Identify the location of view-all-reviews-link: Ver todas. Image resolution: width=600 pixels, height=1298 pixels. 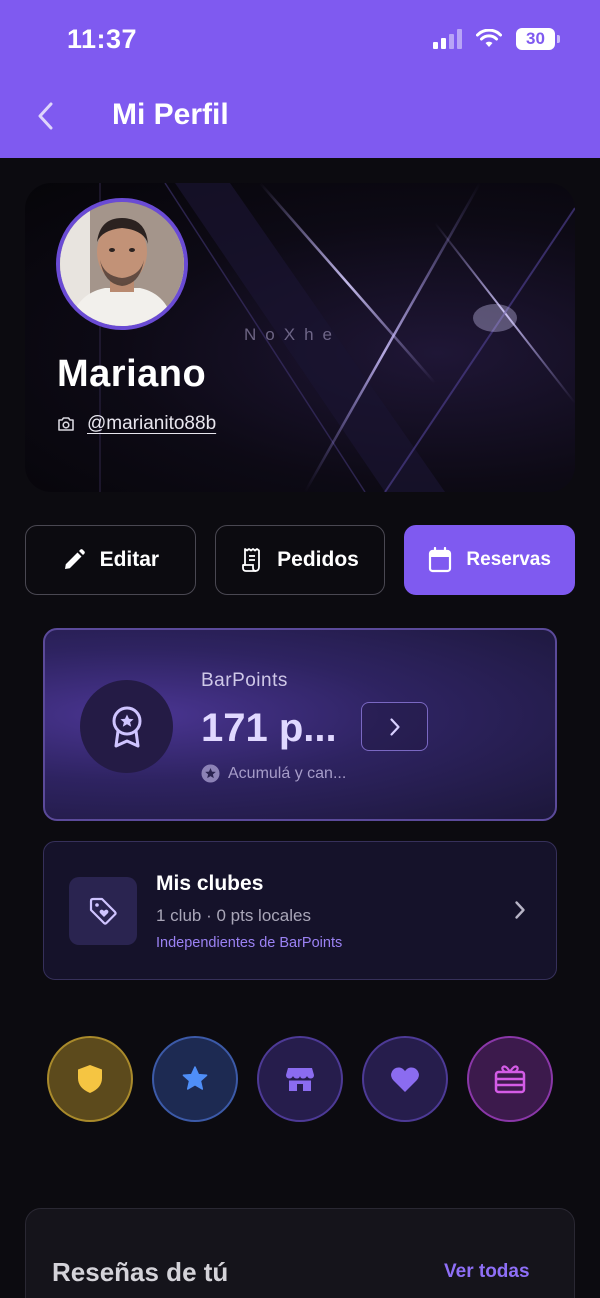
(487, 1272).